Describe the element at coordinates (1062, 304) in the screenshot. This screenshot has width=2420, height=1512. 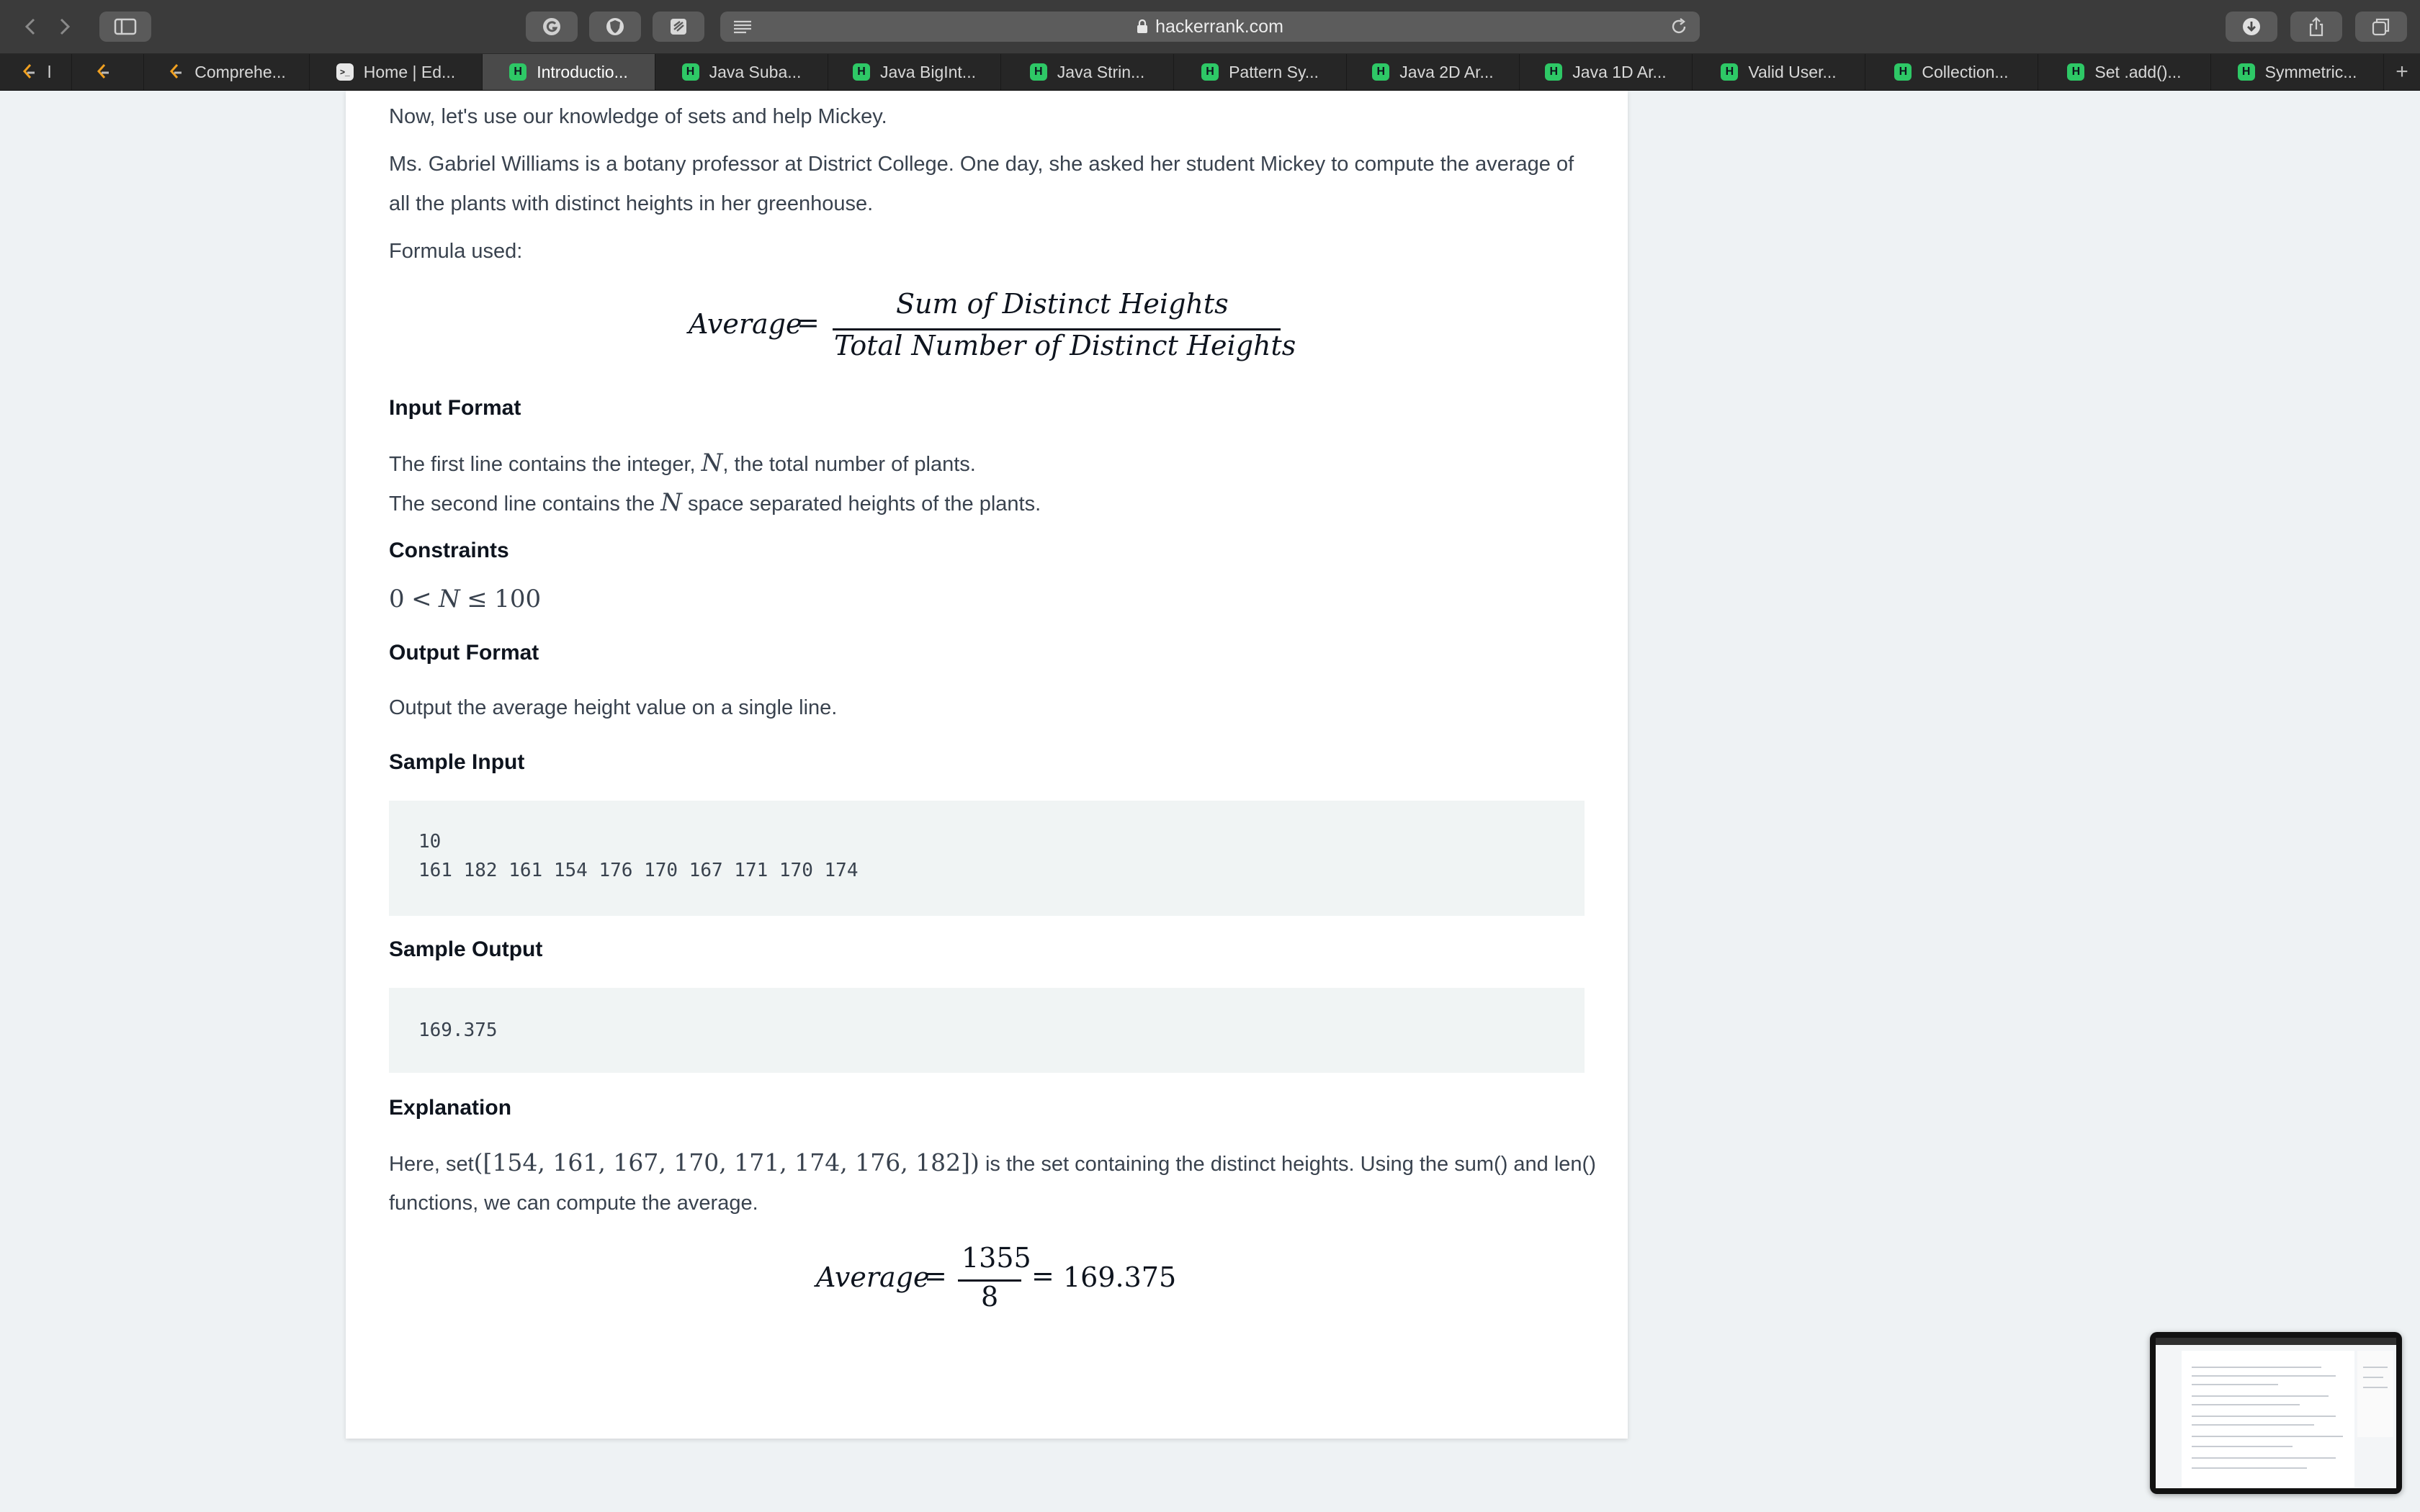
I see `formula-numerator: Sum of Distinct Heights` at that location.